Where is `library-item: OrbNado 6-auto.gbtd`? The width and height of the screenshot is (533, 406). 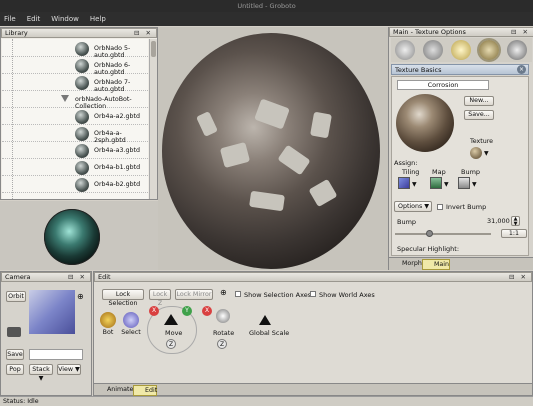
library-item: OrbNado 6-auto.gbtd is located at coordinates (75, 67).